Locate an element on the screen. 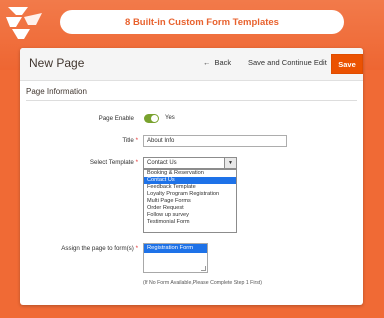 This screenshot has height=318, width=384. section-title: Page Information is located at coordinates (56, 91).